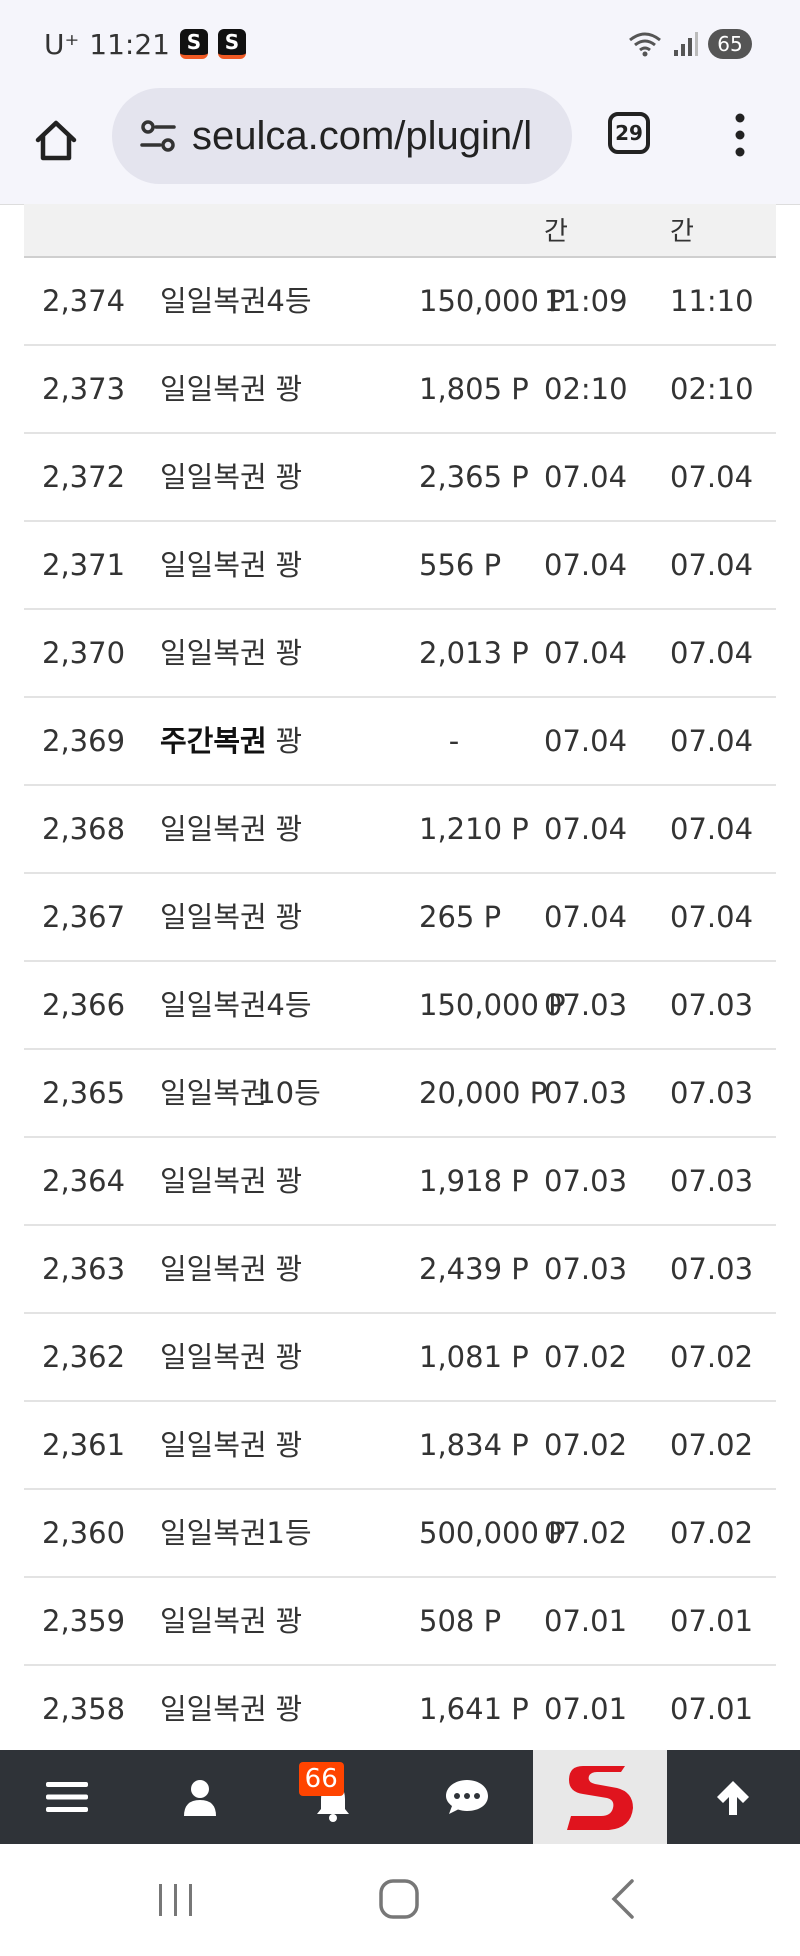 The image size is (800, 1956). Describe the element at coordinates (84, 829) in the screenshot. I see `row-number: 2,368` at that location.